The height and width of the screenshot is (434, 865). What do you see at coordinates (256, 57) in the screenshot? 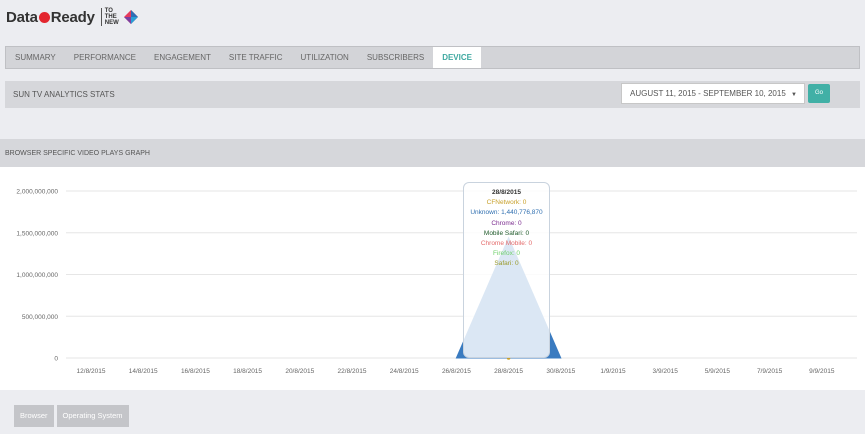
I see `tab-site-traffic: SITE TRAFFIC` at bounding box center [256, 57].